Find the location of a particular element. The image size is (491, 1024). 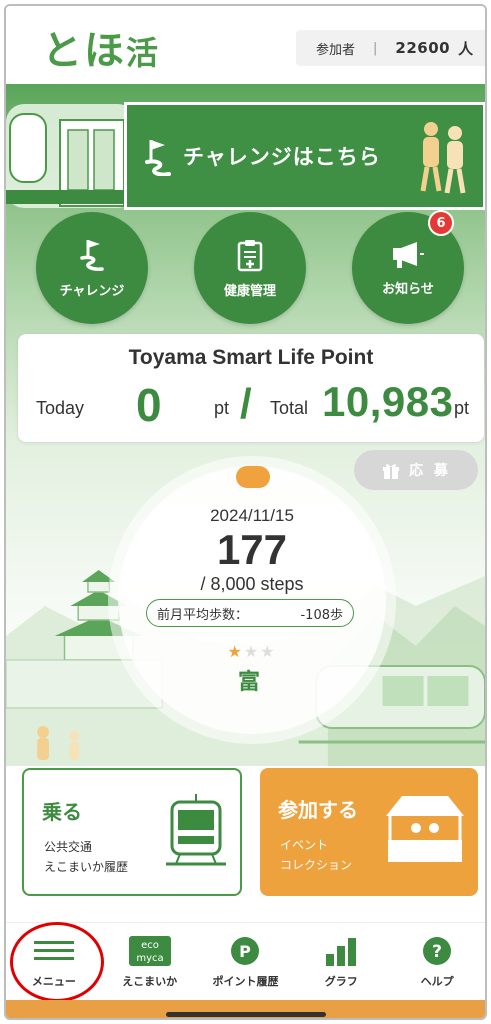

today-unit: pt is located at coordinates (222, 408).